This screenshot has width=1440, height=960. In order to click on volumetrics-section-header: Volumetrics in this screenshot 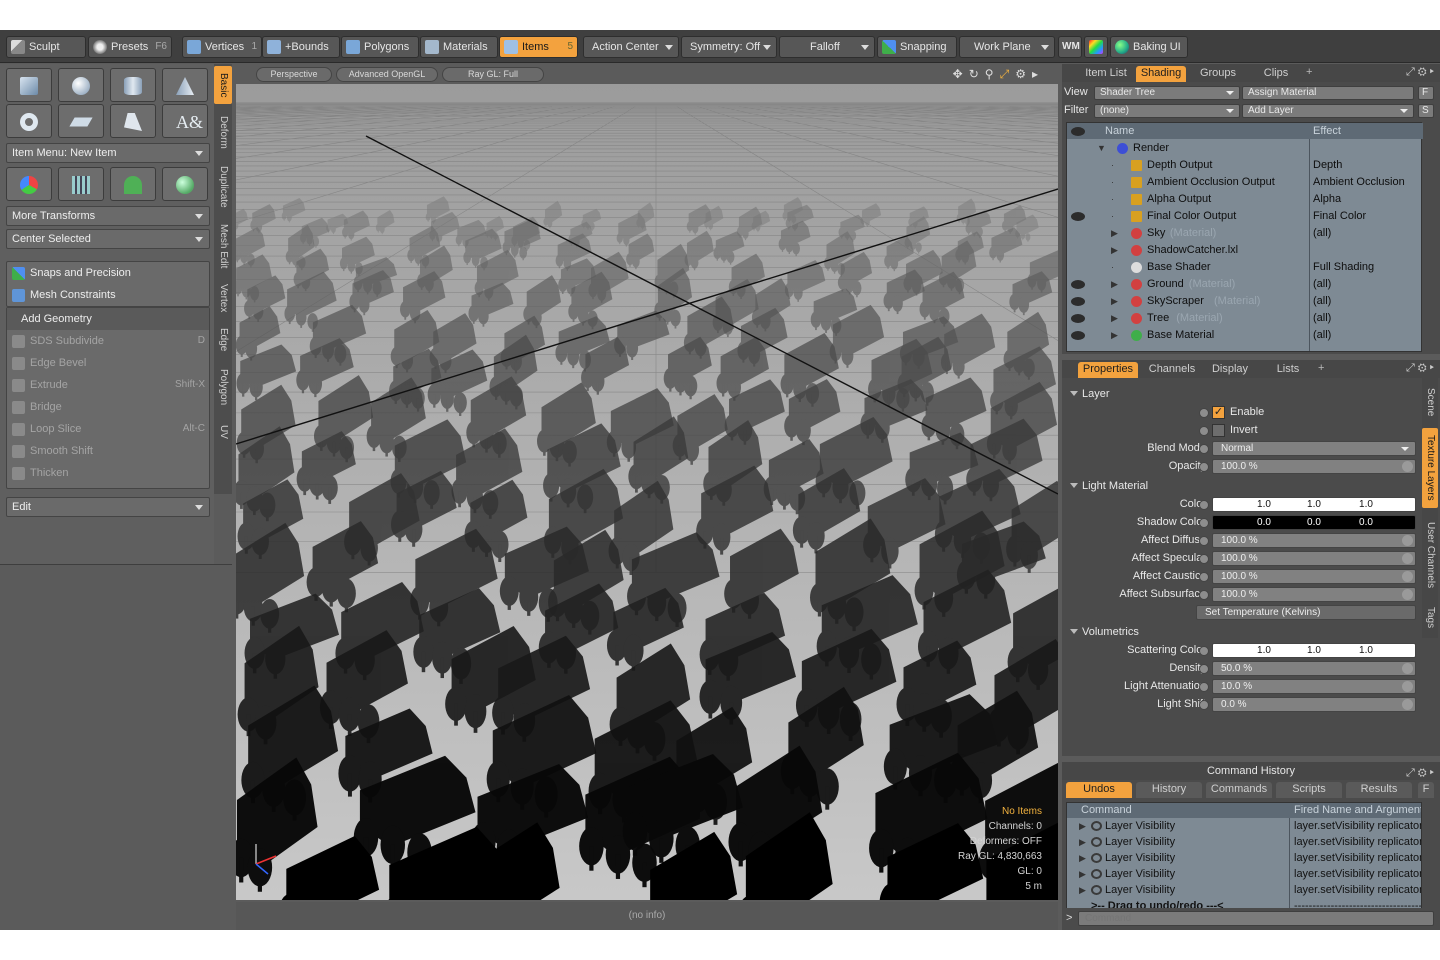, I will do `click(1103, 632)`.